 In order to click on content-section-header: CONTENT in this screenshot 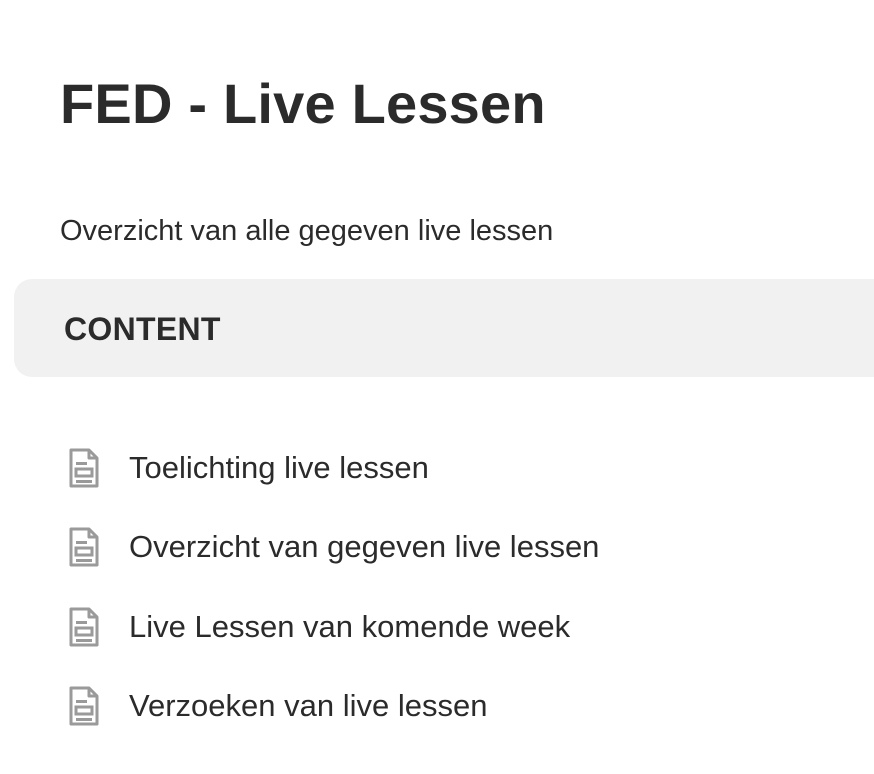, I will do `click(444, 328)`.